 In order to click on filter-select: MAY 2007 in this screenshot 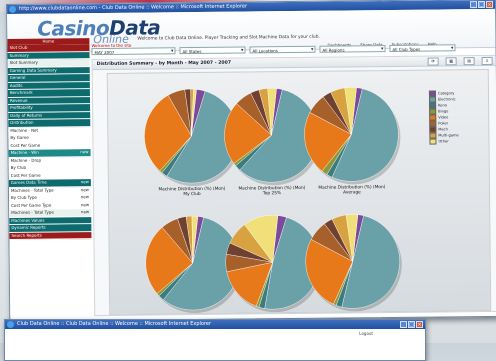, I will do `click(133, 51)`.